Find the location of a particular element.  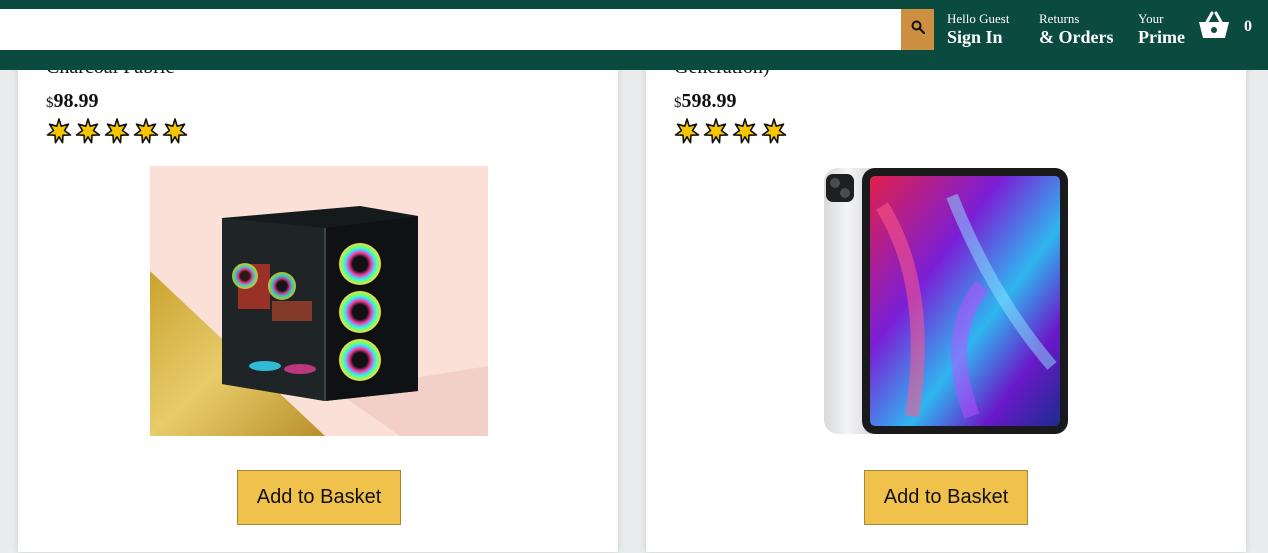

product-price: $98.99 is located at coordinates (72, 101).